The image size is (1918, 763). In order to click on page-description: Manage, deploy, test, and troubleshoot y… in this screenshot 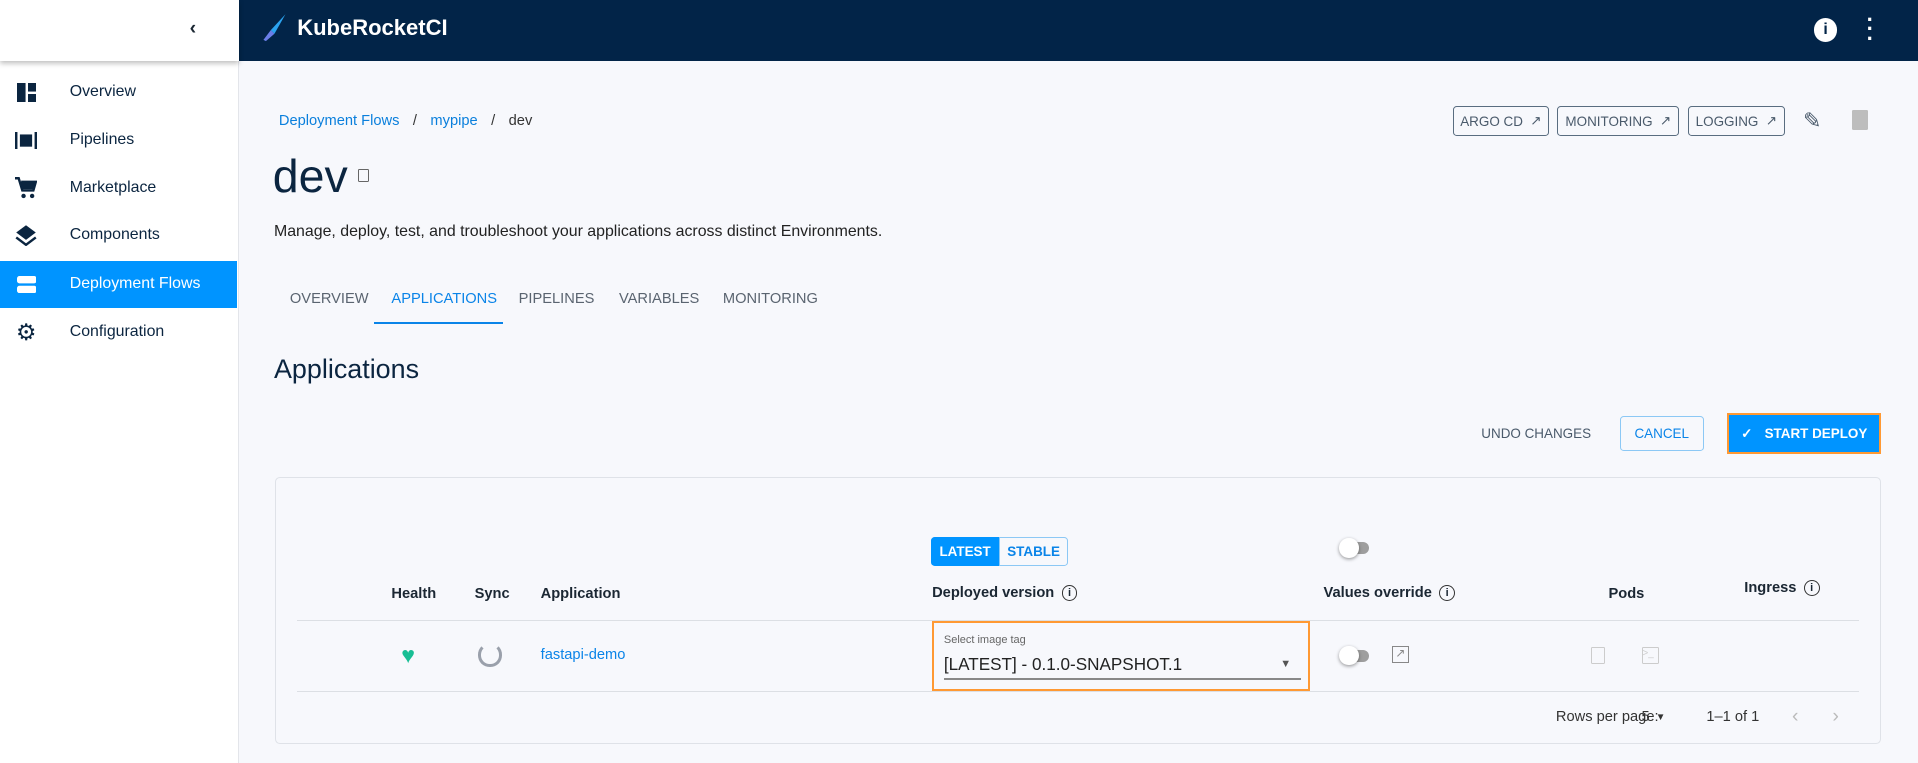, I will do `click(578, 231)`.